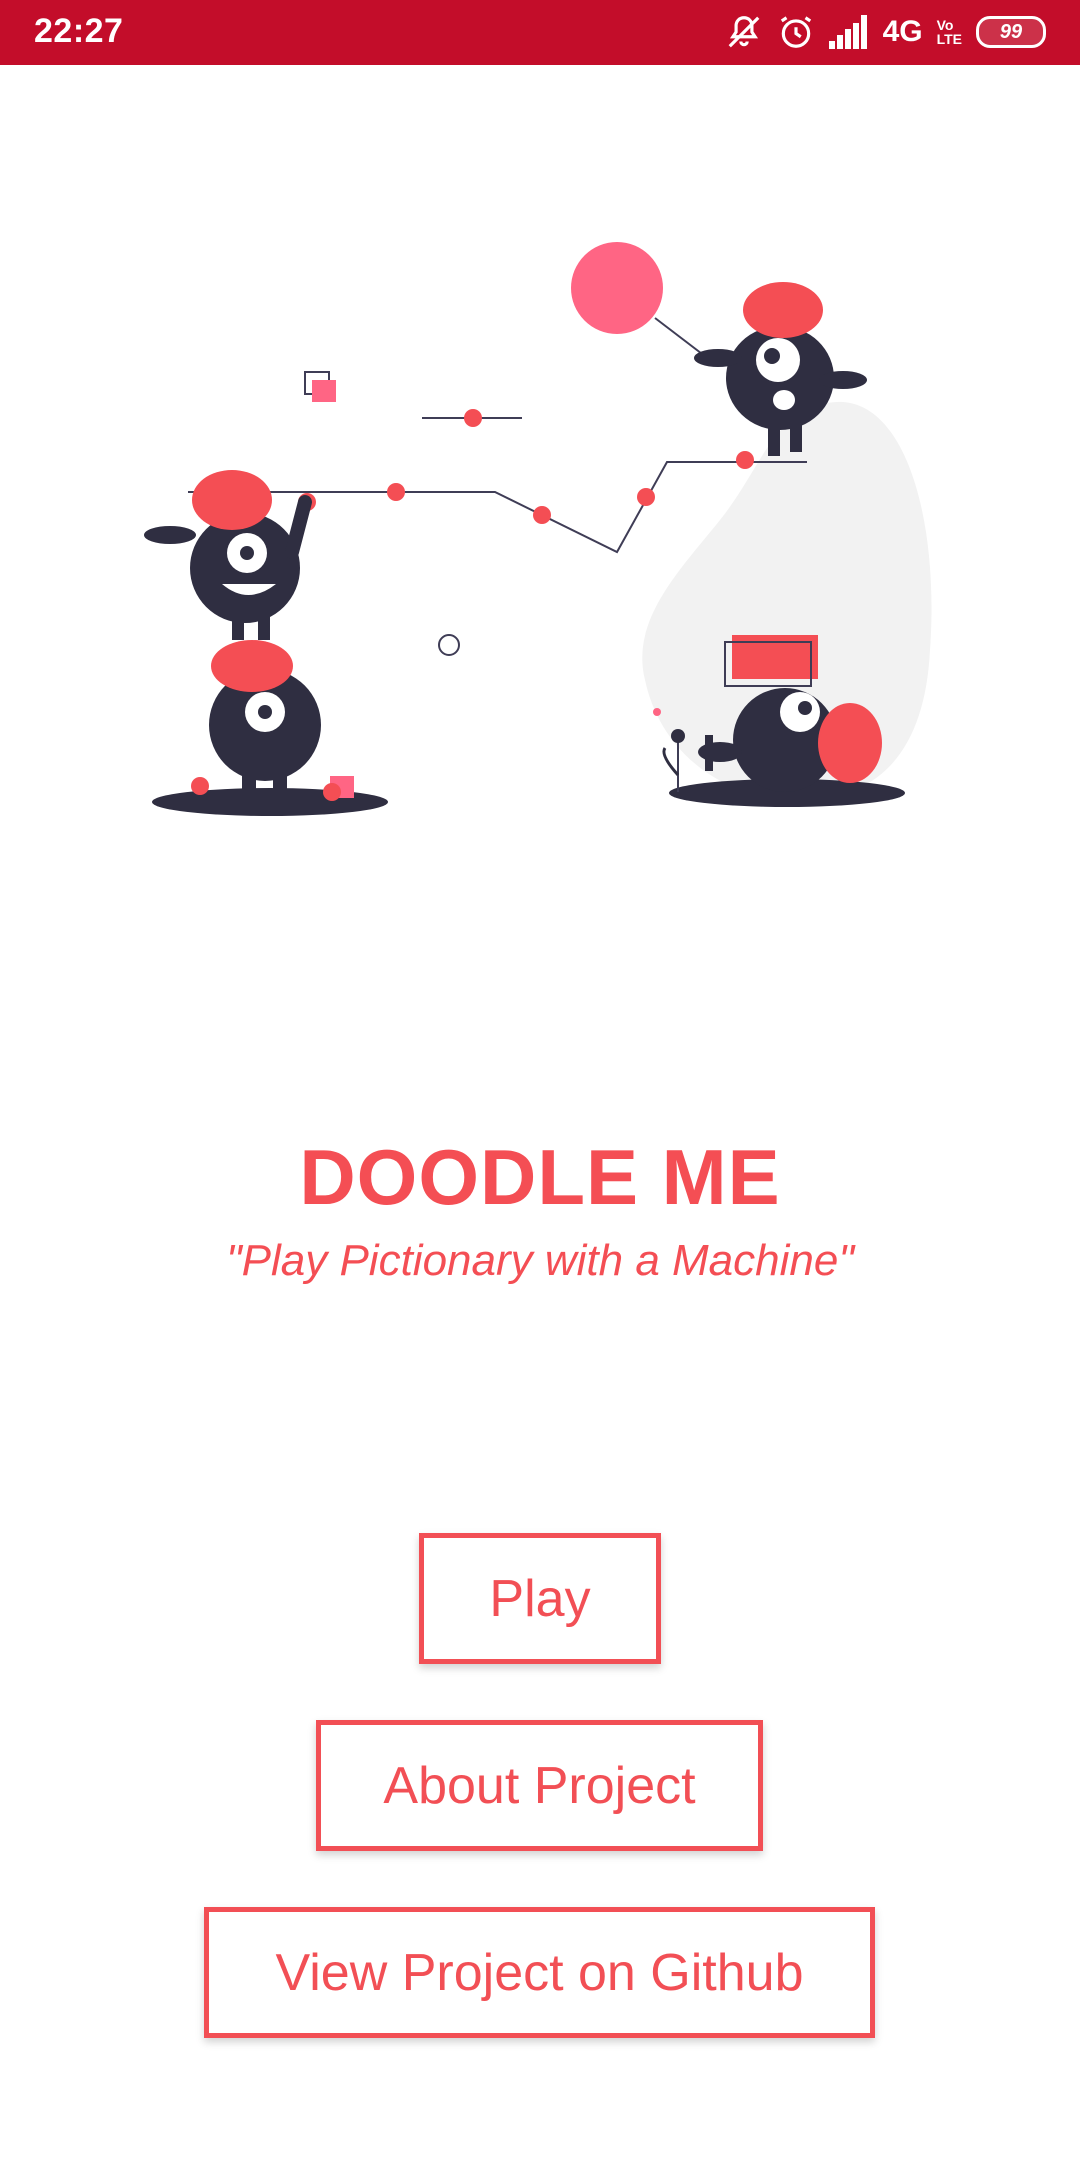 The image size is (1080, 2160). What do you see at coordinates (617, 288) in the screenshot?
I see `balloon` at bounding box center [617, 288].